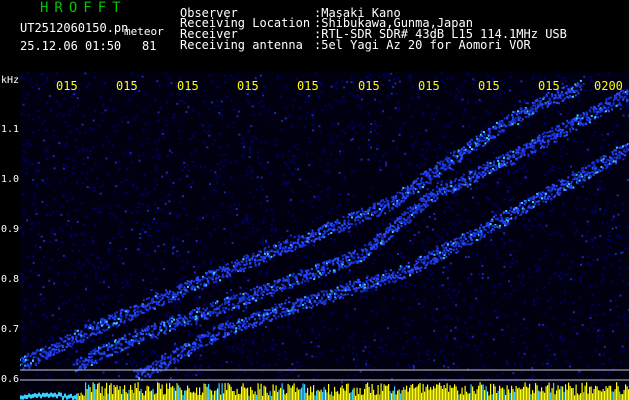  I want to click on x-tick-2: 015, so click(127, 86).